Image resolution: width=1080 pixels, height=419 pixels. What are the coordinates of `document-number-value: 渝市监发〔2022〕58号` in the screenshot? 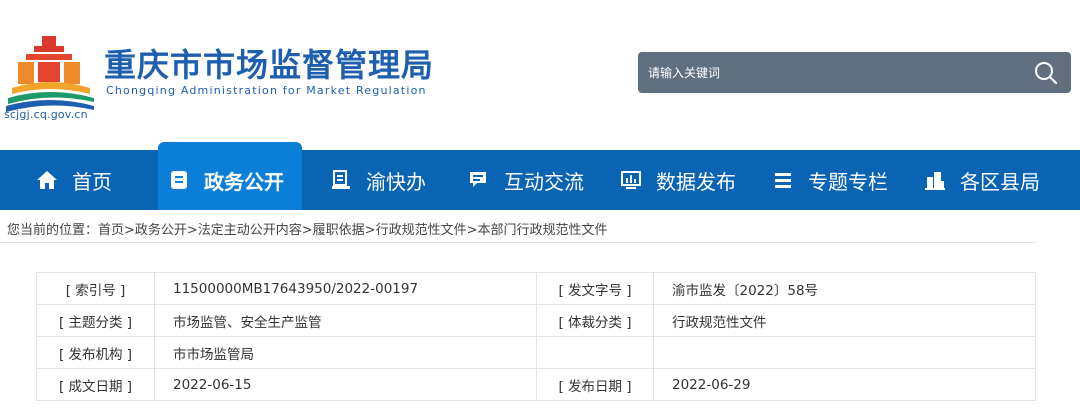 It's located at (844, 288).